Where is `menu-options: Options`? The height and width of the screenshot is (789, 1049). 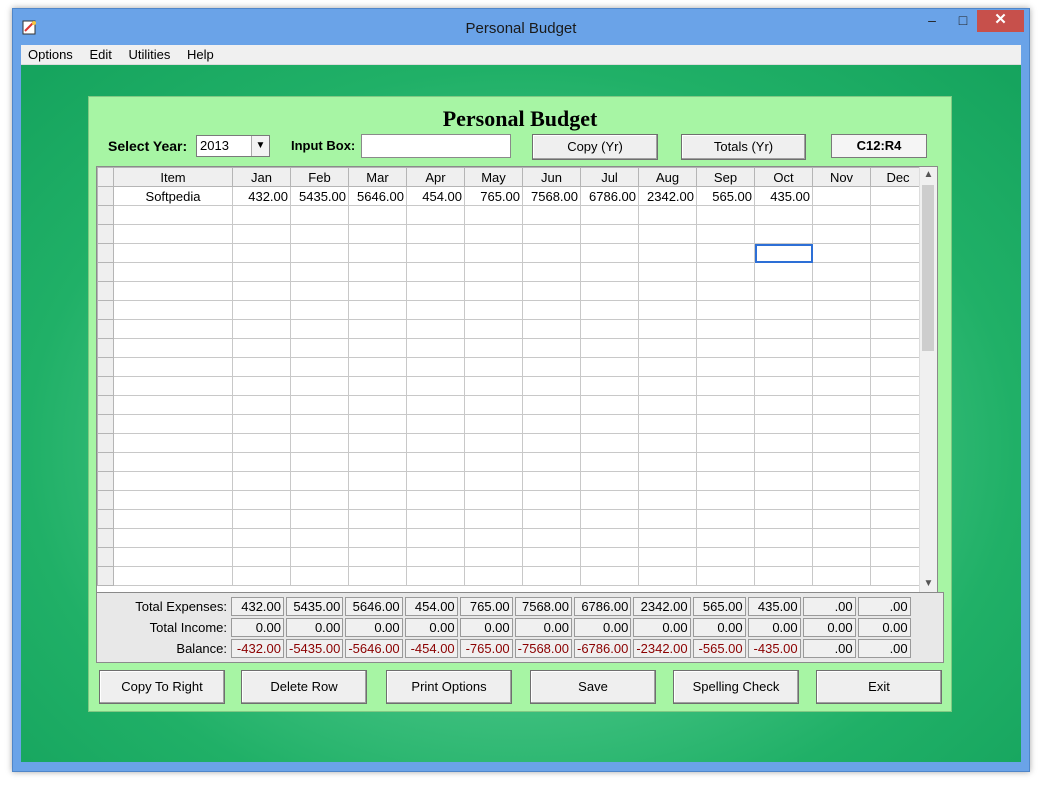
menu-options: Options is located at coordinates (50, 54).